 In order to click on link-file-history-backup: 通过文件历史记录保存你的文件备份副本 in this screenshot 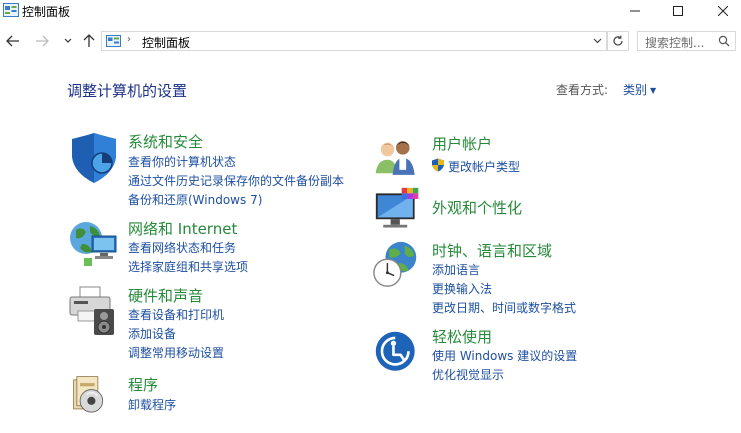, I will do `click(236, 180)`.